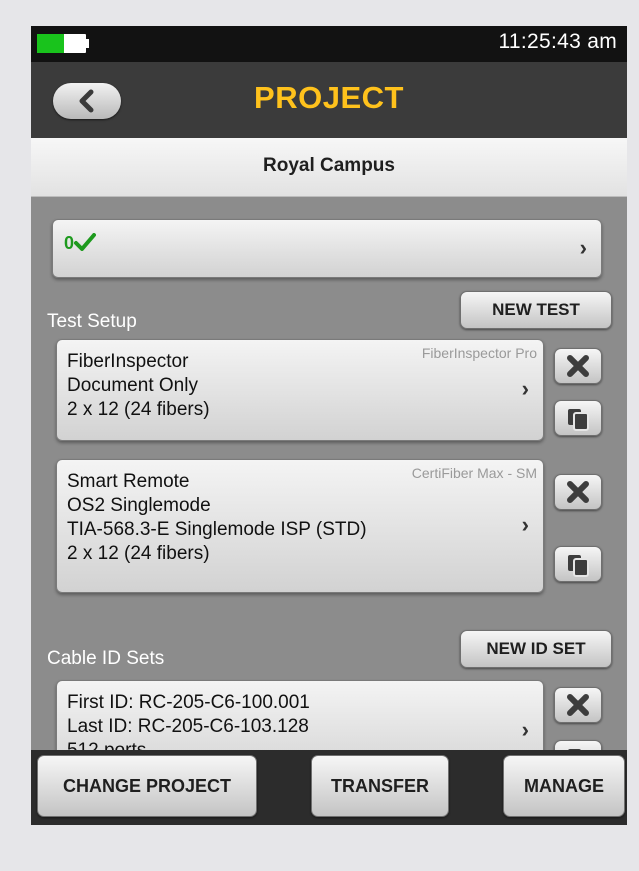  What do you see at coordinates (479, 353) in the screenshot?
I see `device-model: FiberInspector Pro` at bounding box center [479, 353].